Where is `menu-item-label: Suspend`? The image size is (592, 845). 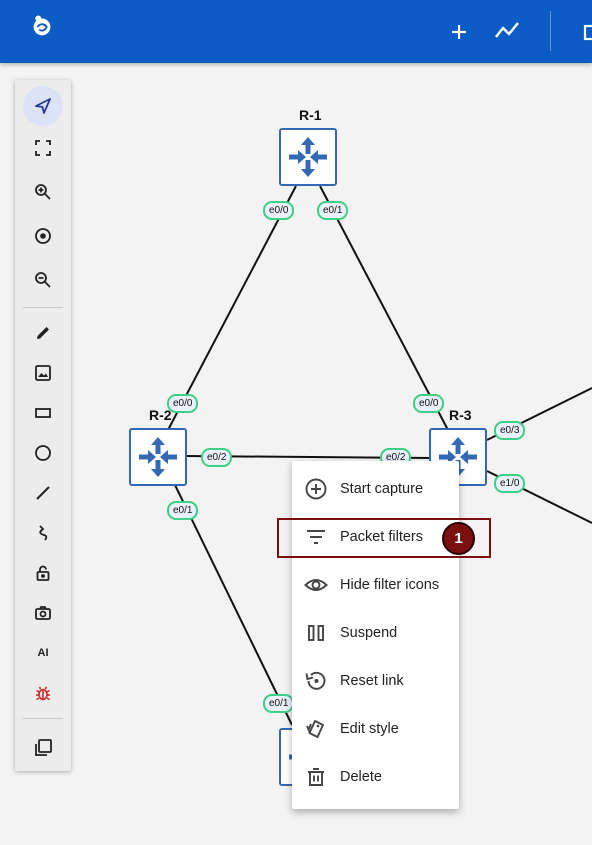
menu-item-label: Suspend is located at coordinates (369, 633).